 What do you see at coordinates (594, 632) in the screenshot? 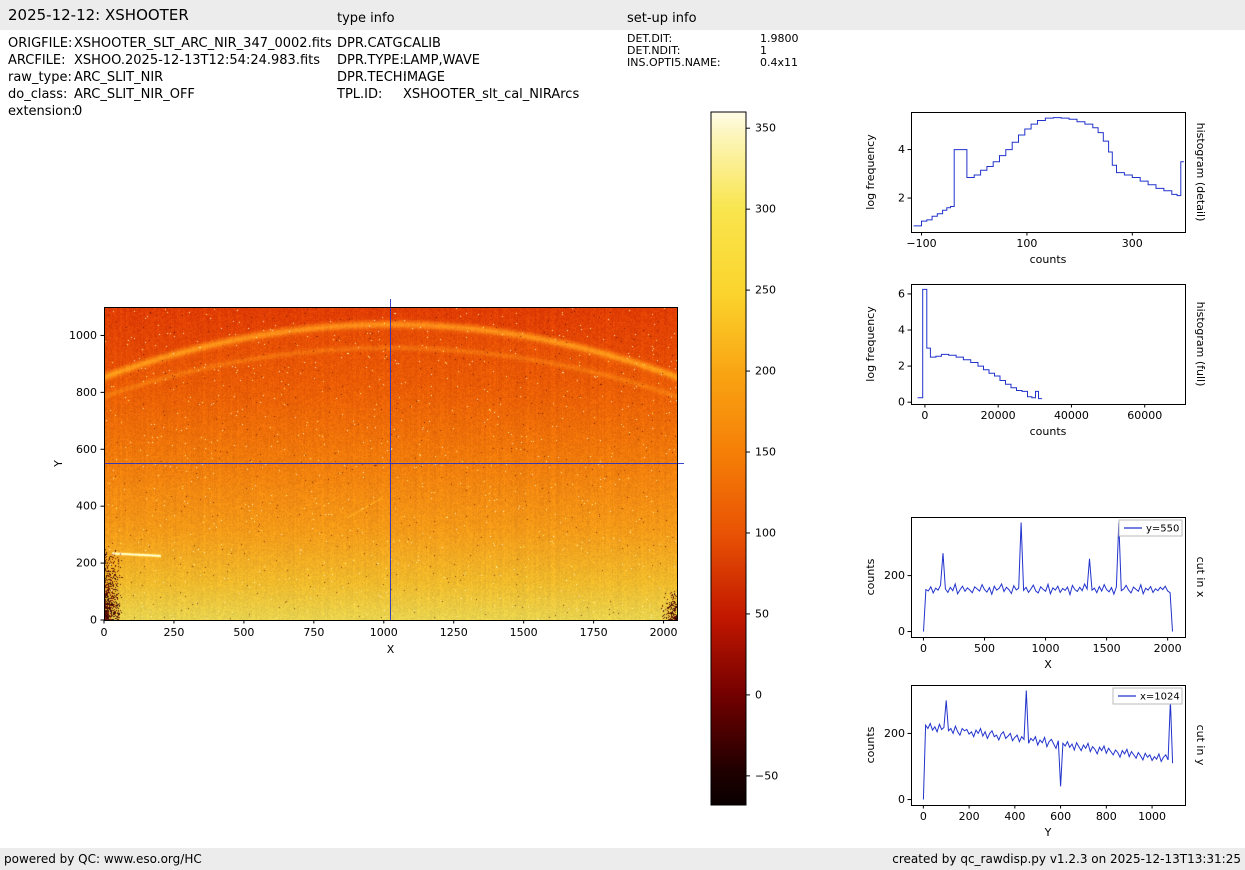
I see `svg-text: 1750` at bounding box center [594, 632].